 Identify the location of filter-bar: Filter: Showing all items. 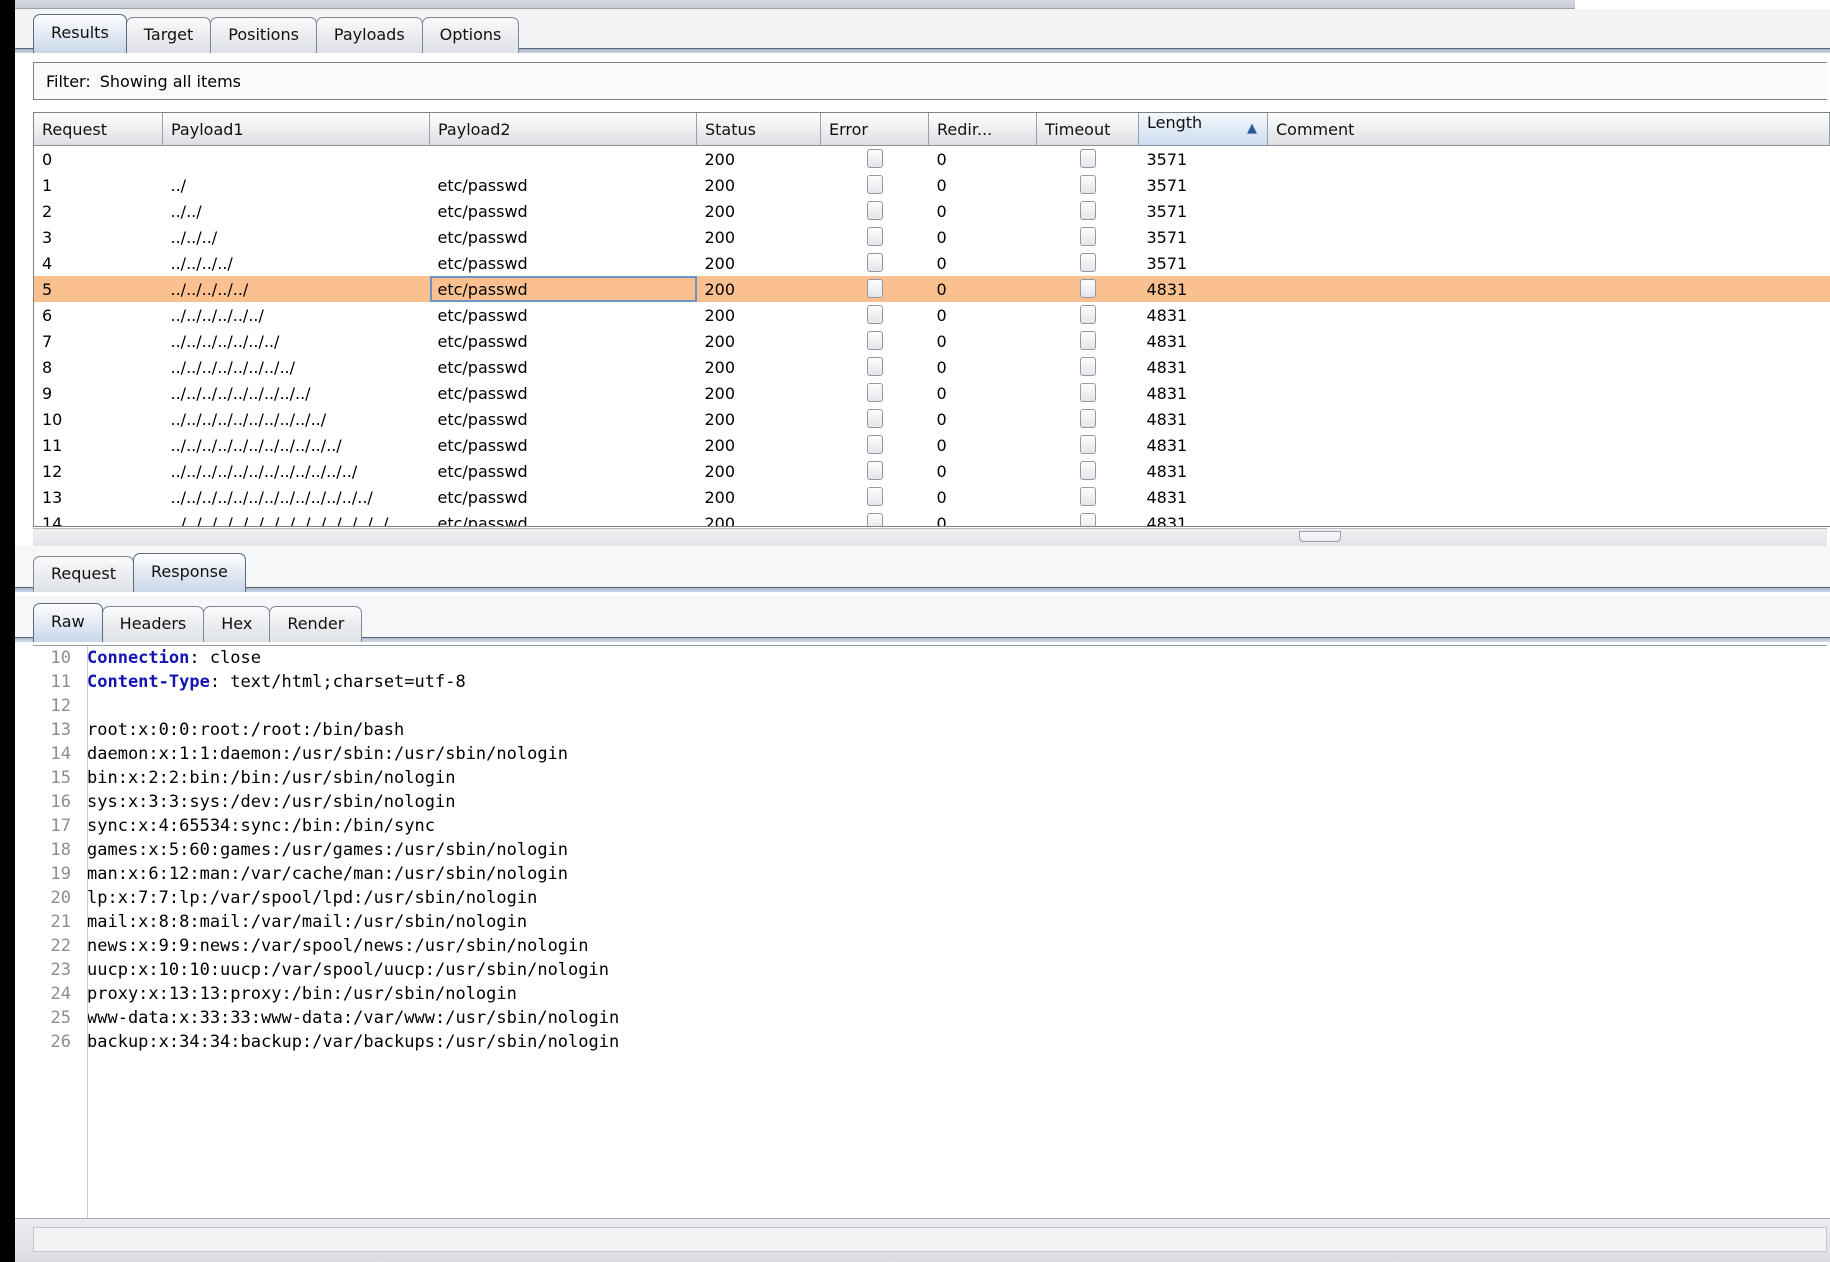
(930, 81).